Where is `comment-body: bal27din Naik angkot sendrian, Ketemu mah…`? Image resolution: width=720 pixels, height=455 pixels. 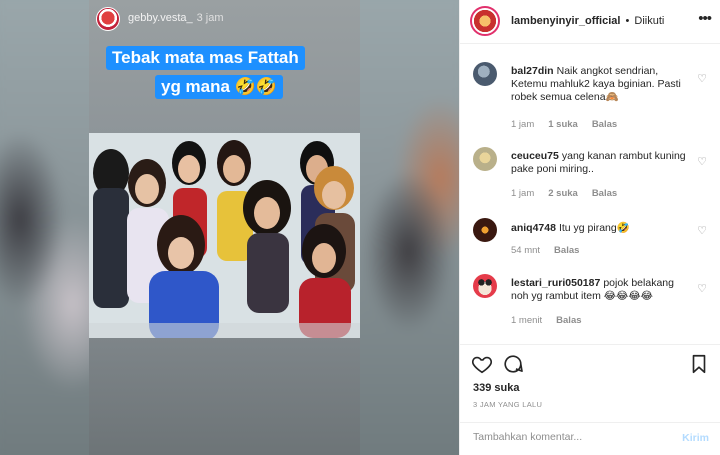 comment-body: bal27din Naik angkot sendrian, Ketemu mah… is located at coordinates (601, 84).